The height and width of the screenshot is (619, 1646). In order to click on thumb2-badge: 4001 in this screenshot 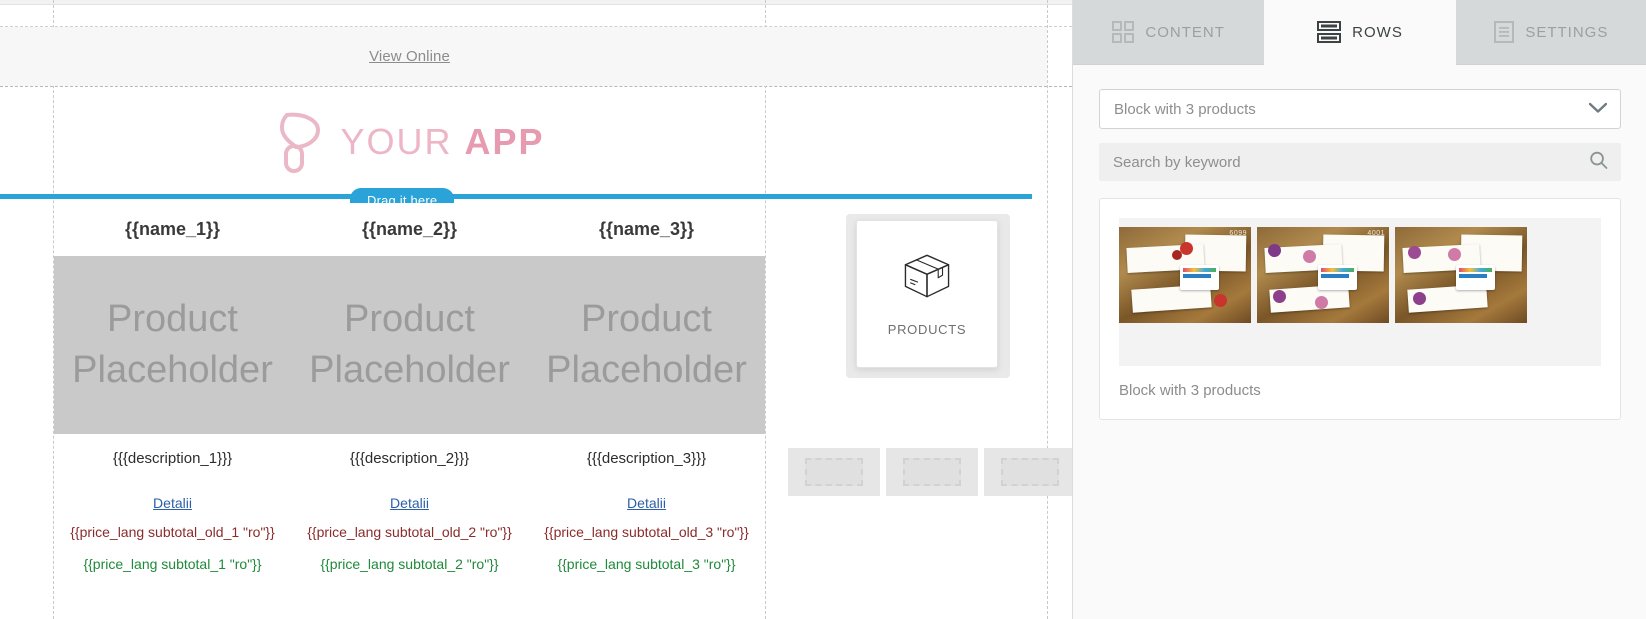, I will do `click(1376, 233)`.